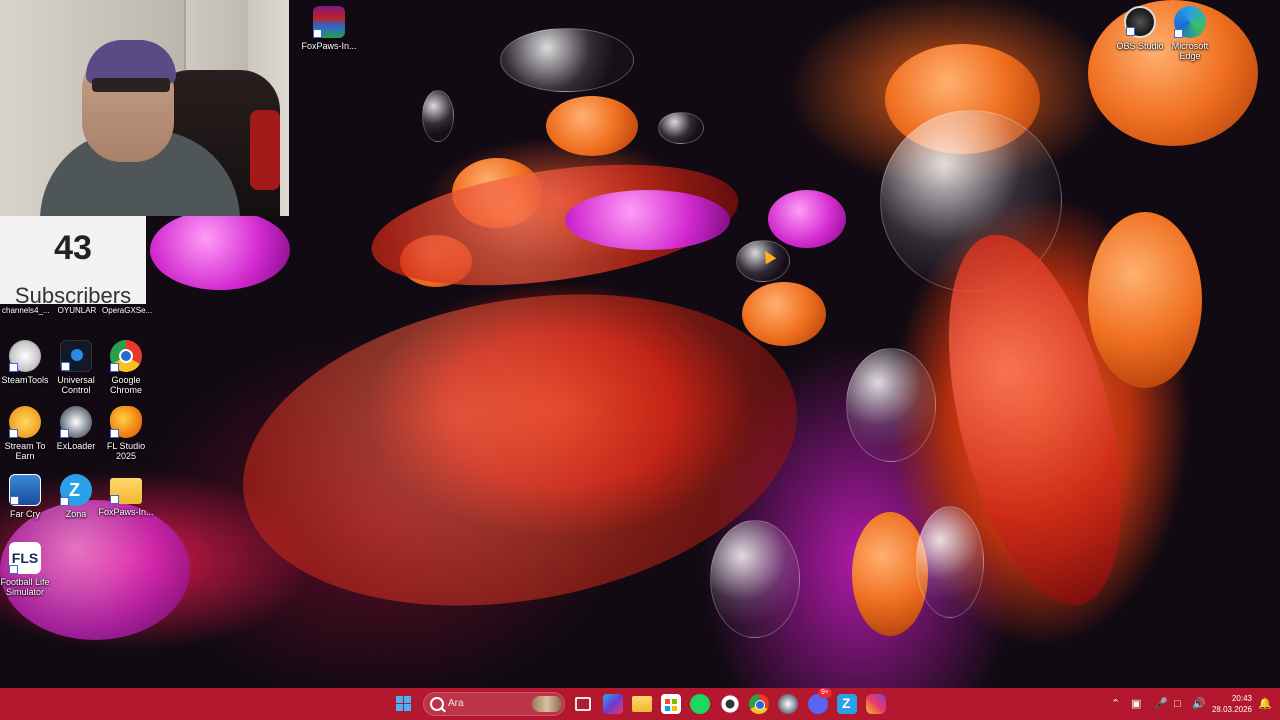  I want to click on chrome-taskbar-icon, so click(759, 704).